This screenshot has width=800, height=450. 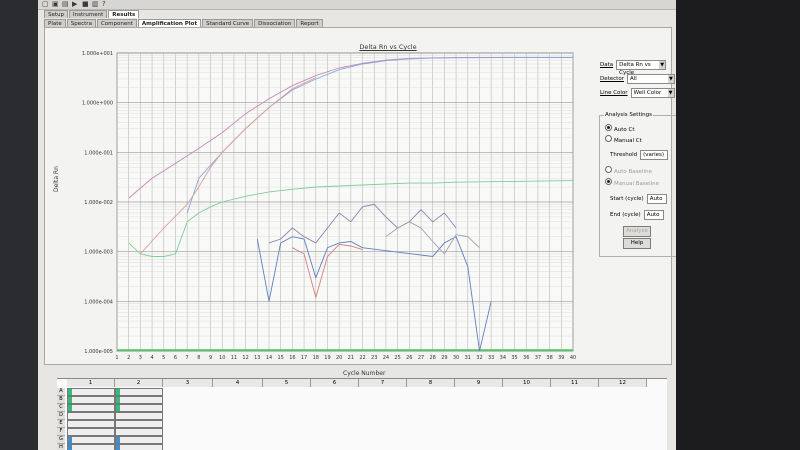 I want to click on x-tick-label: 21, so click(x=351, y=358).